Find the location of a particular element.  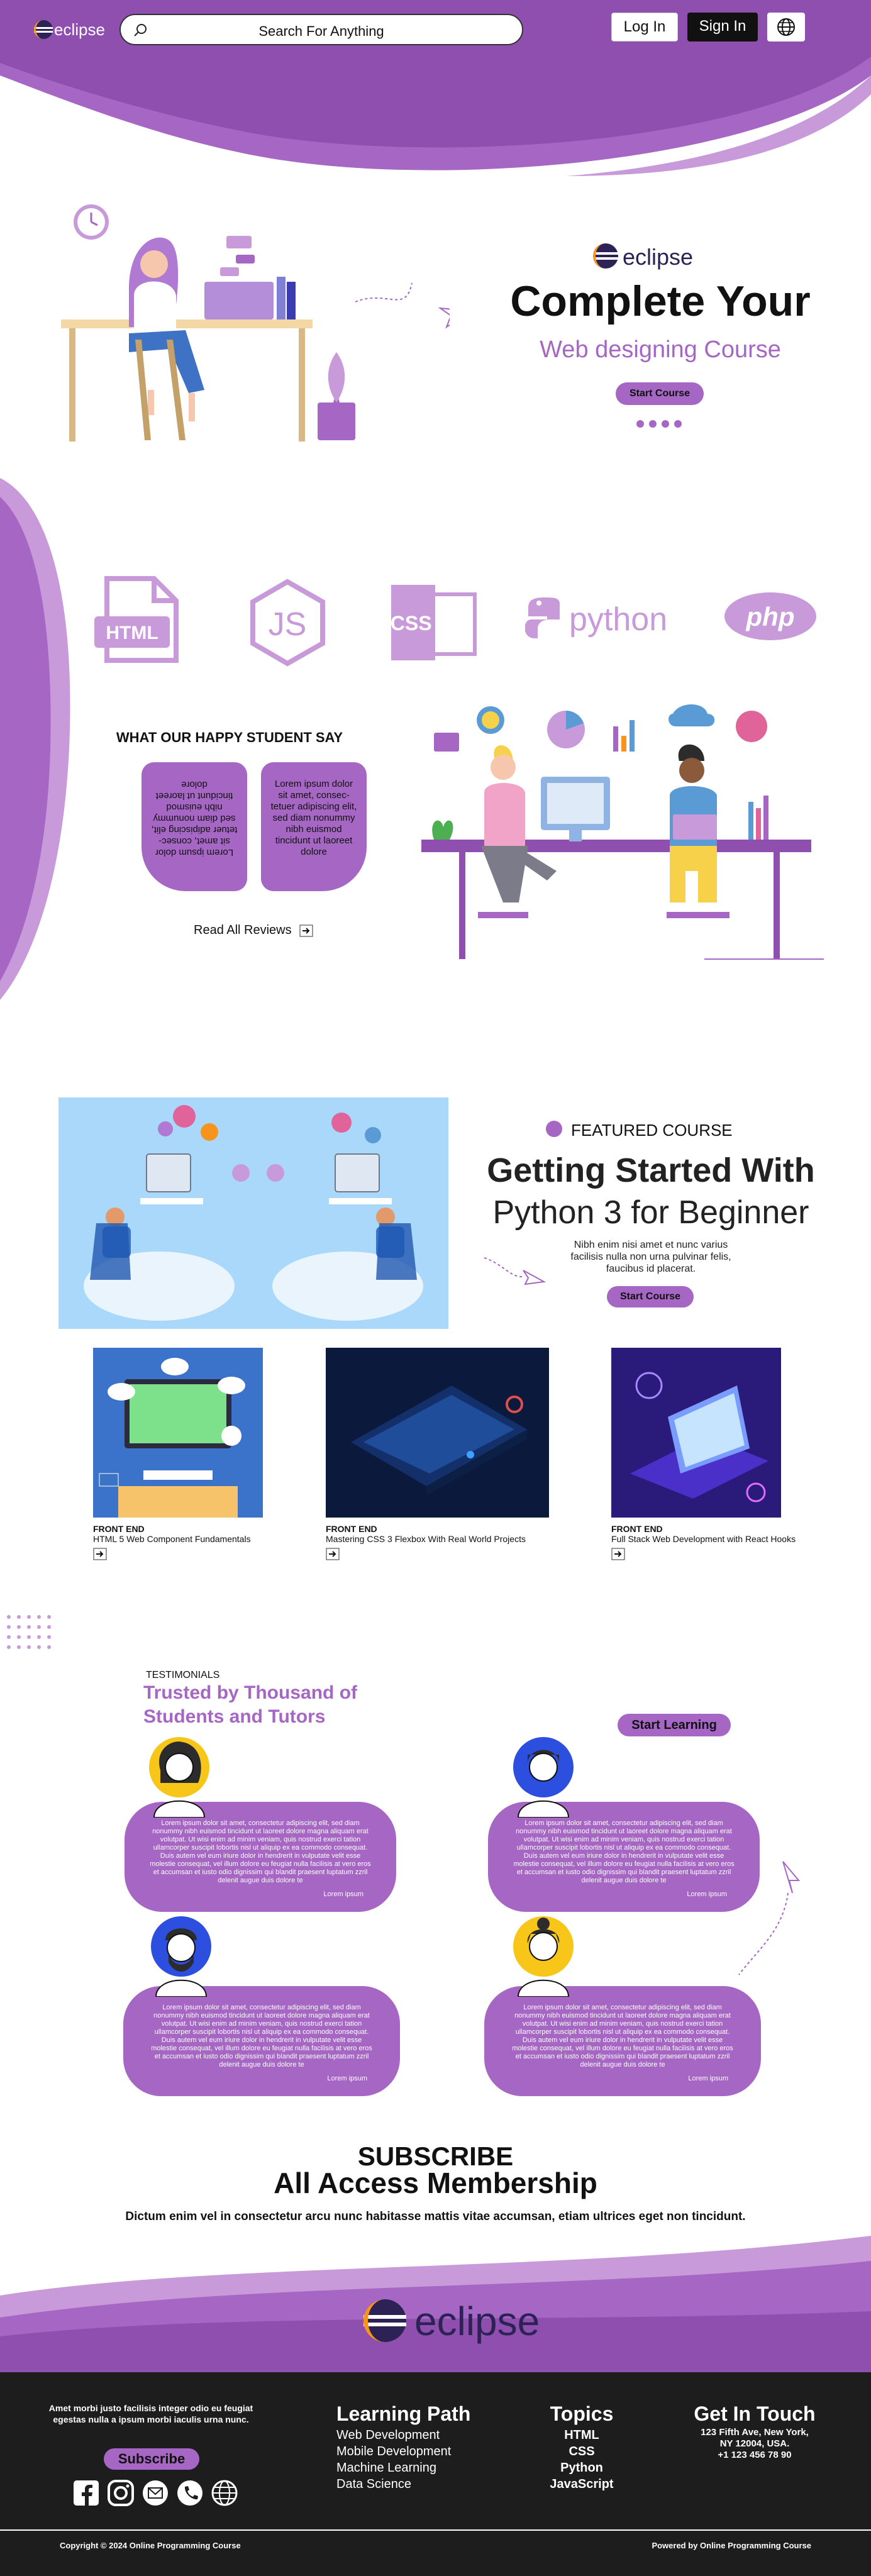

hero-start-course-button: Start Course is located at coordinates (660, 393).